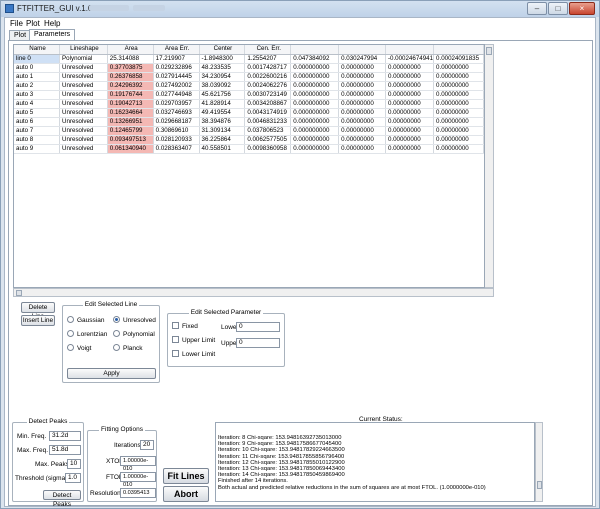 This screenshot has height=509, width=600. What do you see at coordinates (130, 131) in the screenshot?
I see `table-cell: 0.12465799` at bounding box center [130, 131].